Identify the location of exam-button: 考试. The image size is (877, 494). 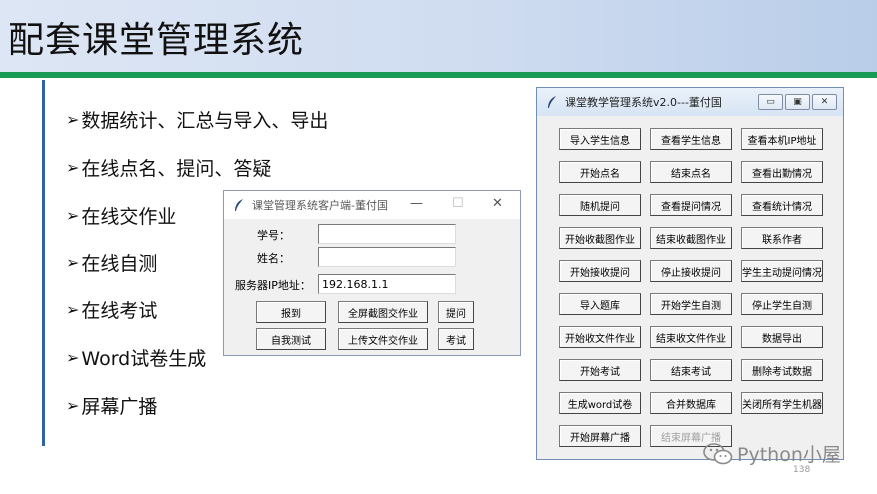
(456, 339).